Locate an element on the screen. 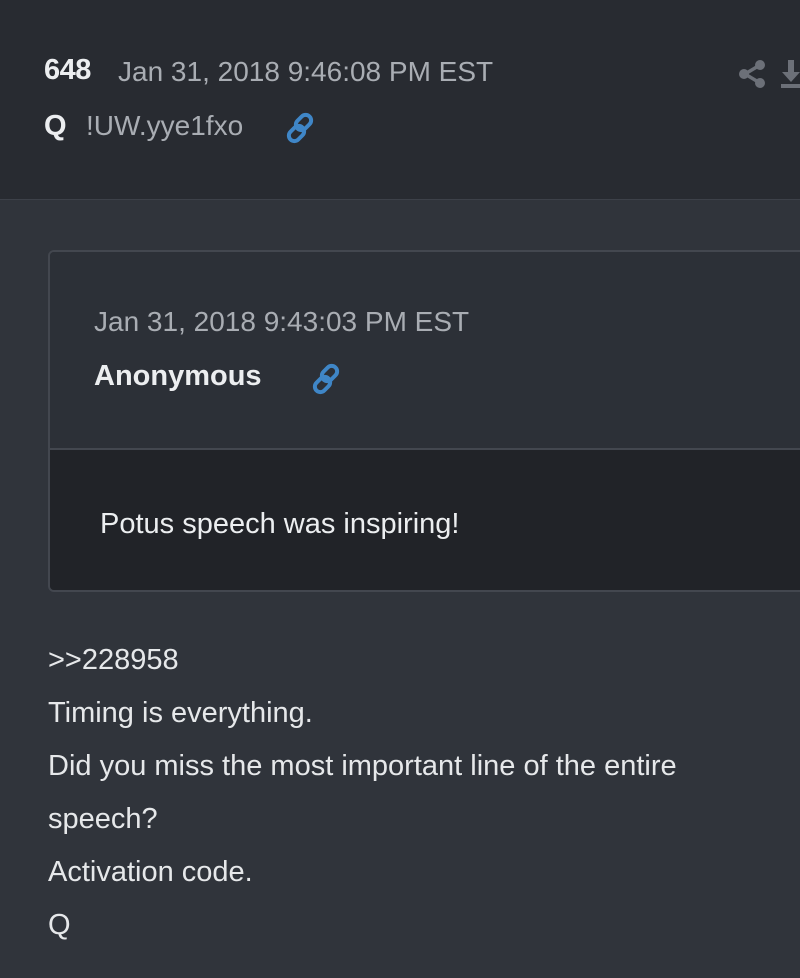  quoted-post-date: Jan 31, 2018 9:43:03 PM EST is located at coordinates (282, 321).